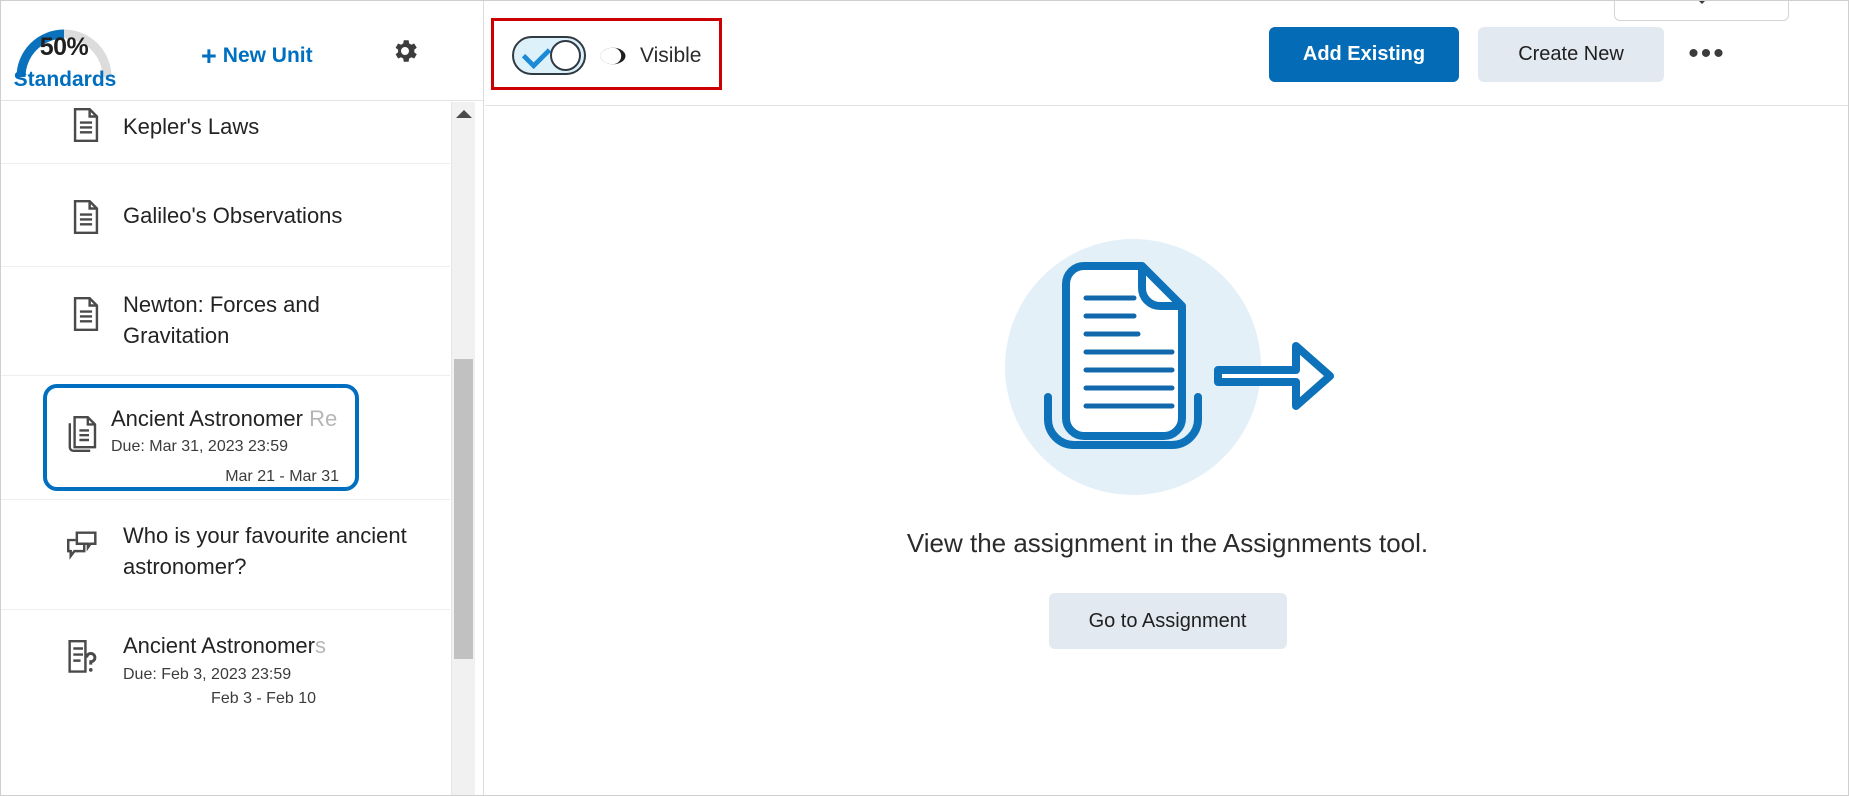  I want to click on assignment-icon, so click(83, 434).